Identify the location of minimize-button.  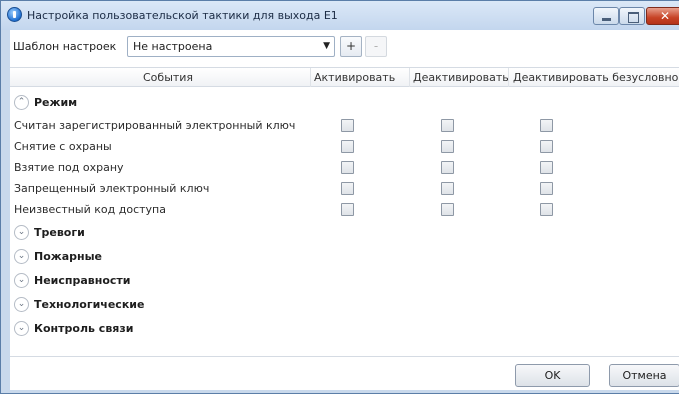
(606, 16).